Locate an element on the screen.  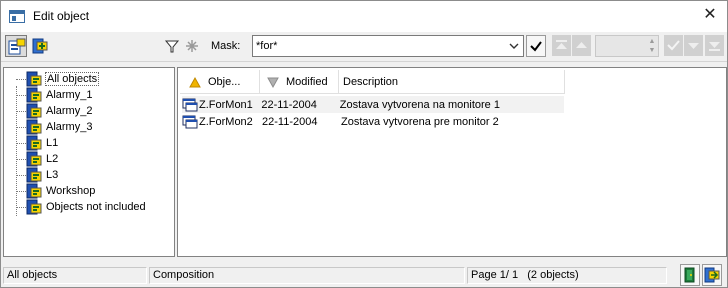
new-object-icon is located at coordinates (40, 46).